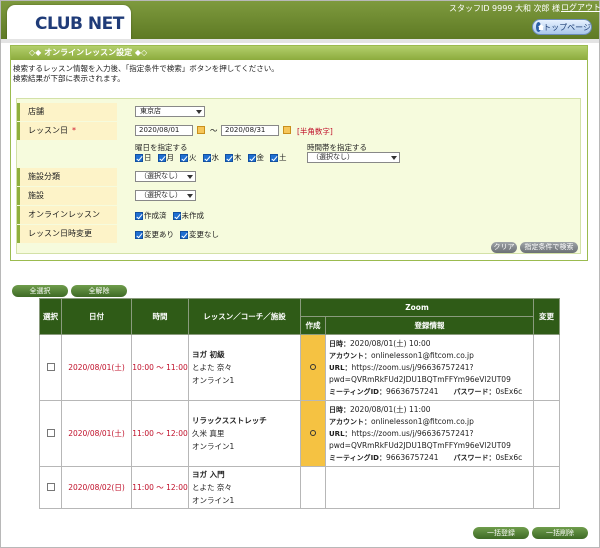 The image size is (600, 548). What do you see at coordinates (177, 234) in the screenshot?
I see `change-options: 変更あり 変更なし` at bounding box center [177, 234].